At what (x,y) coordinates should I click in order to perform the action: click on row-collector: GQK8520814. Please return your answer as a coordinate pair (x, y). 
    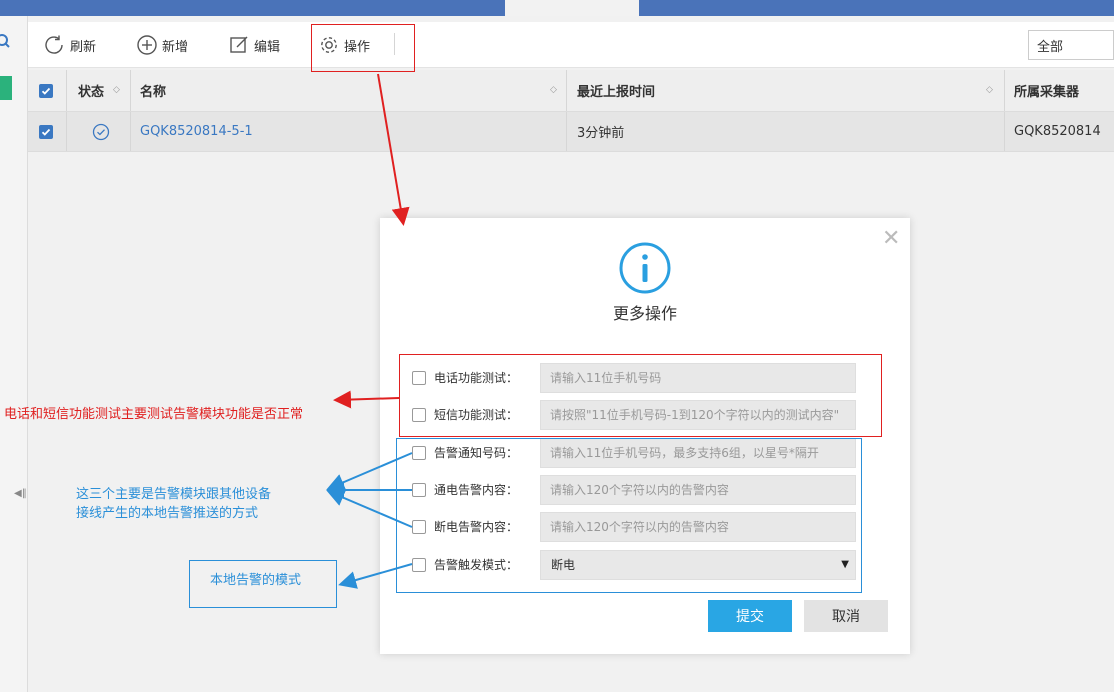
    Looking at the image, I should click on (1057, 131).